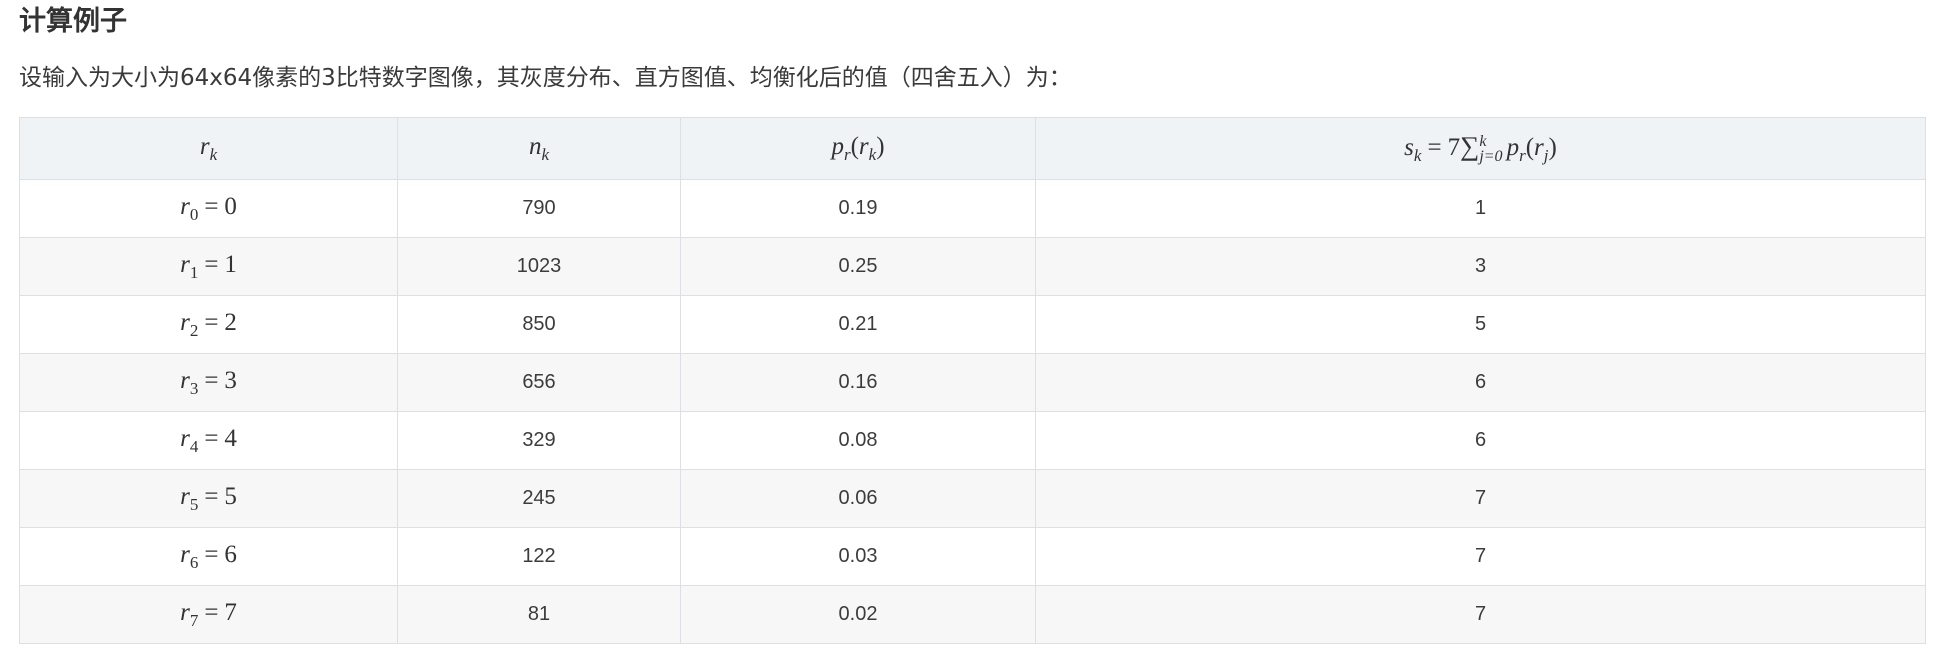 Image resolution: width=1944 pixels, height=672 pixels. What do you see at coordinates (208, 208) in the screenshot?
I see `cell-rk: r0 = 0` at bounding box center [208, 208].